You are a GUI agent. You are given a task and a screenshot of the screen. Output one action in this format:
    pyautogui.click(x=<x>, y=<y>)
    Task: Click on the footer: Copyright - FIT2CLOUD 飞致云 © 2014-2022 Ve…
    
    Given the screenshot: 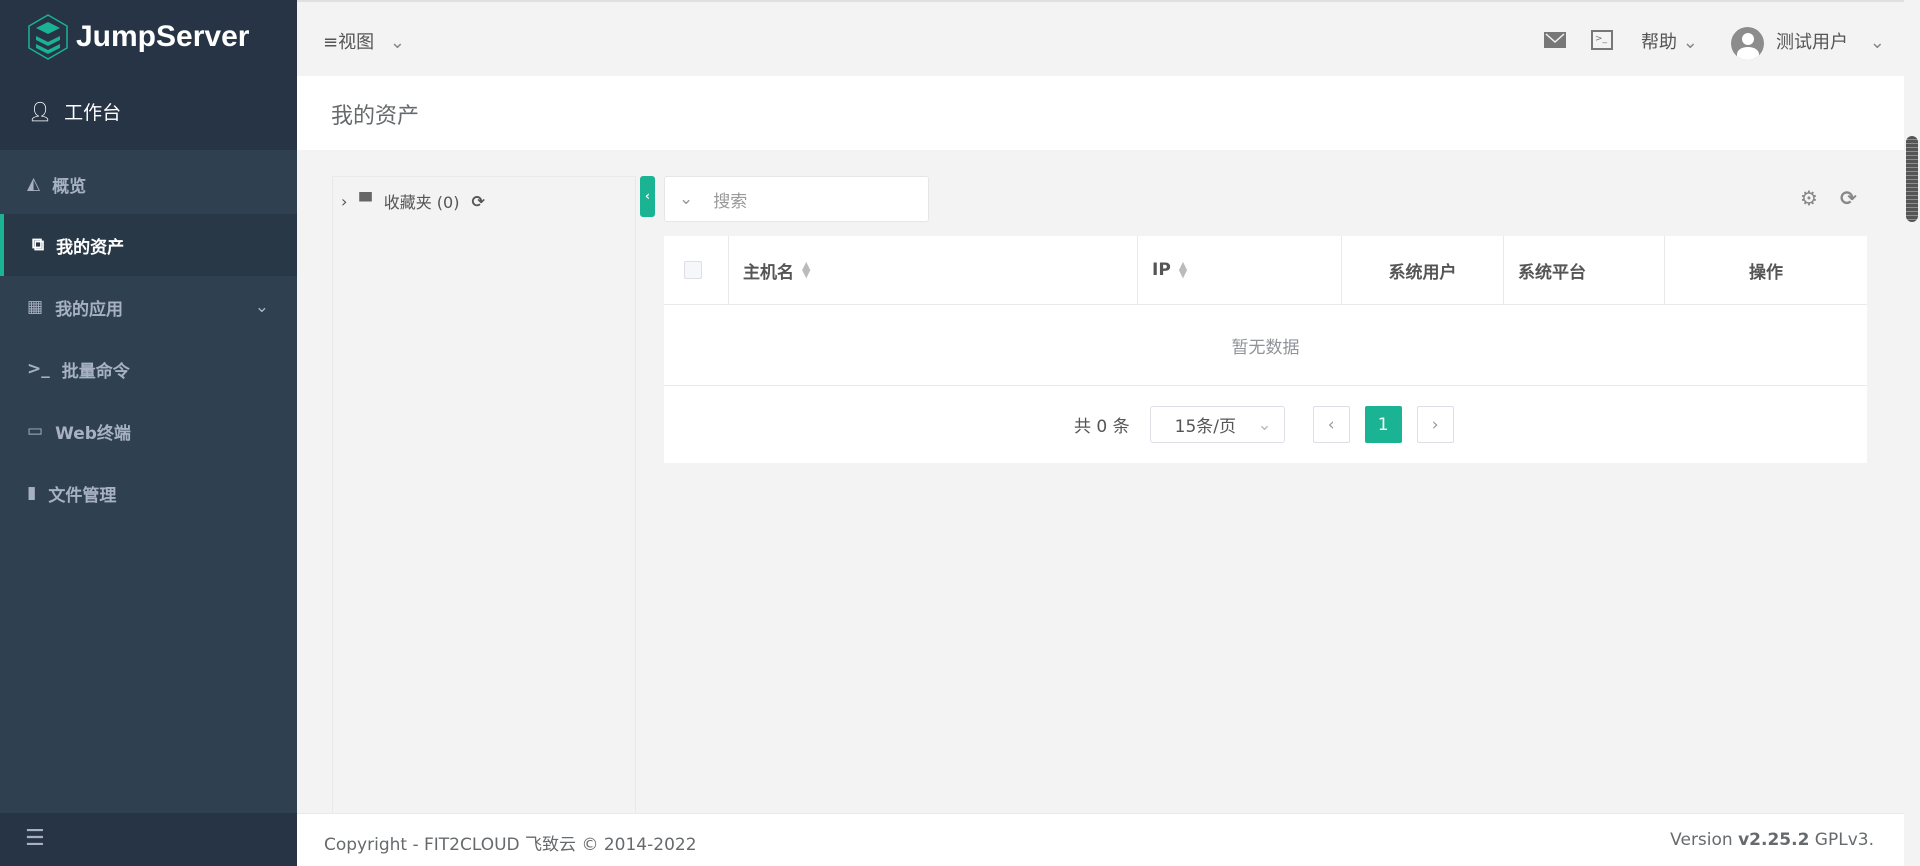 What is the action you would take?
    pyautogui.click(x=1100, y=839)
    